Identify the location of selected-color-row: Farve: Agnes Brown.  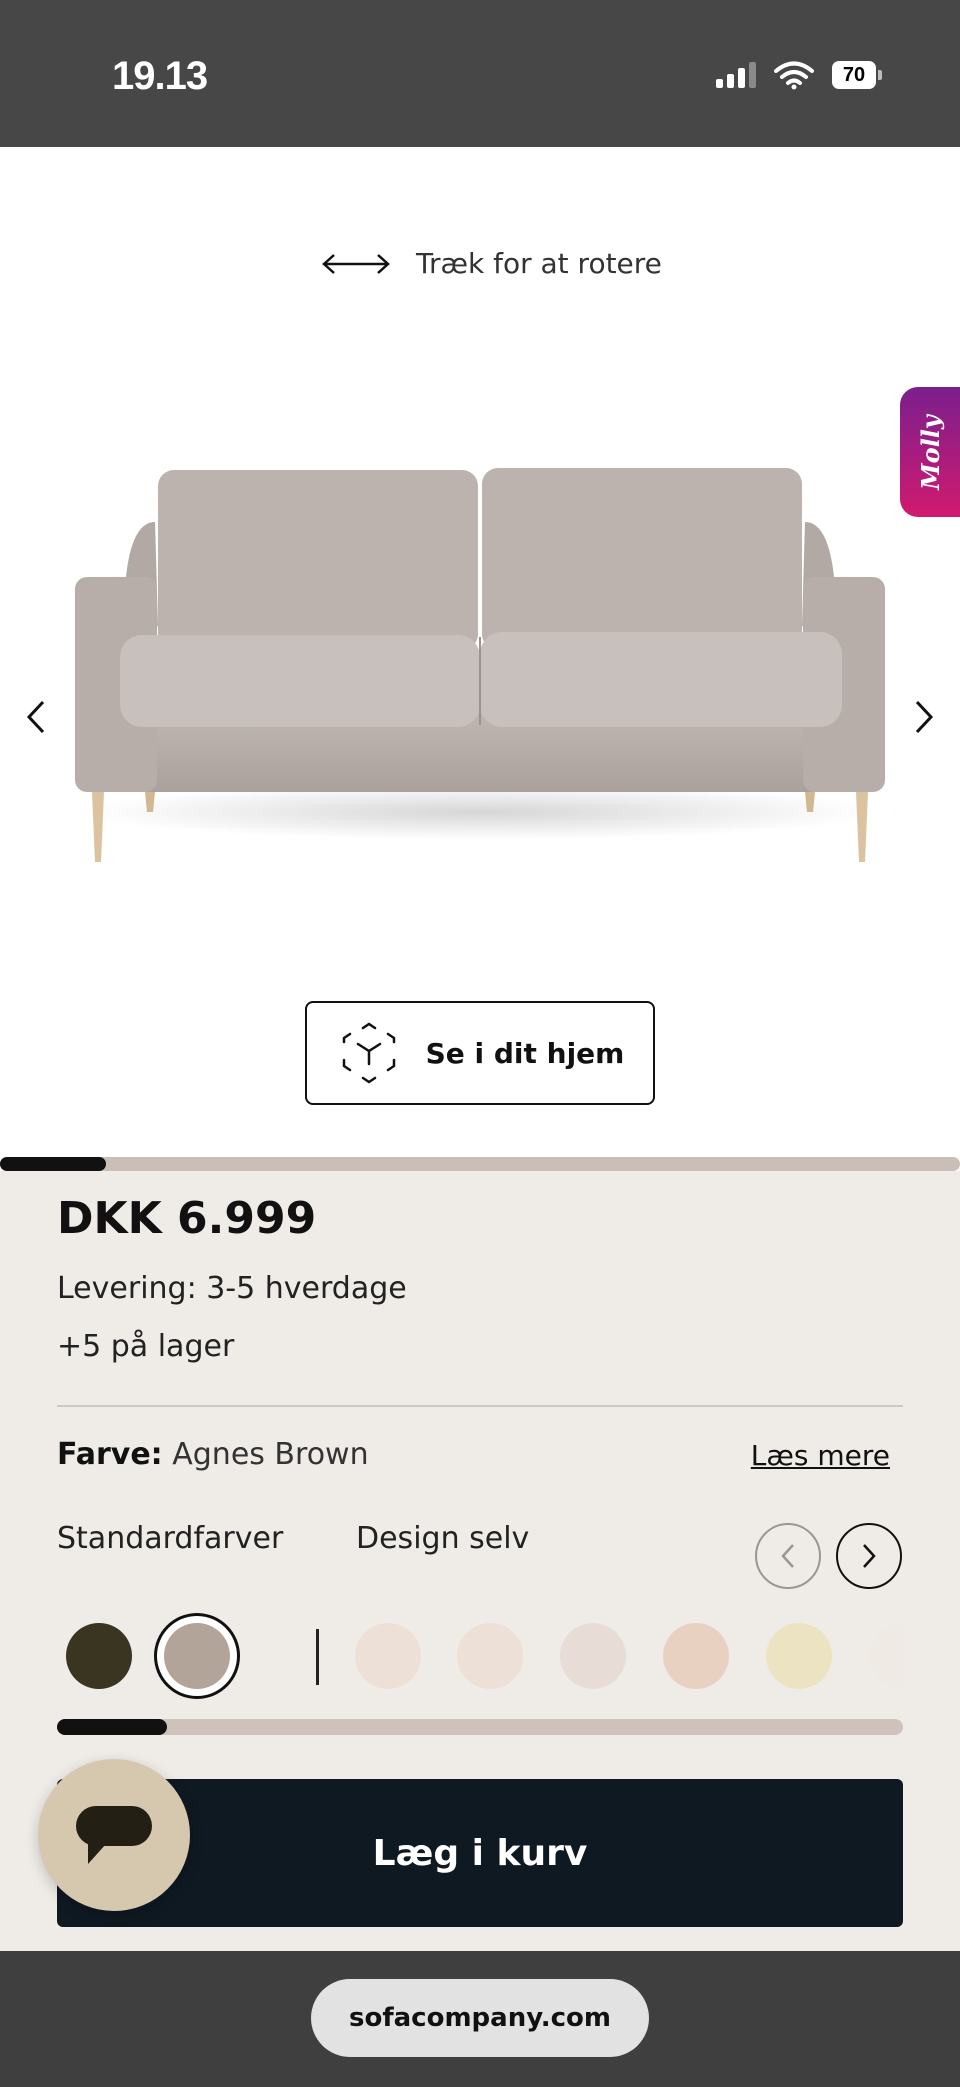
(213, 1454).